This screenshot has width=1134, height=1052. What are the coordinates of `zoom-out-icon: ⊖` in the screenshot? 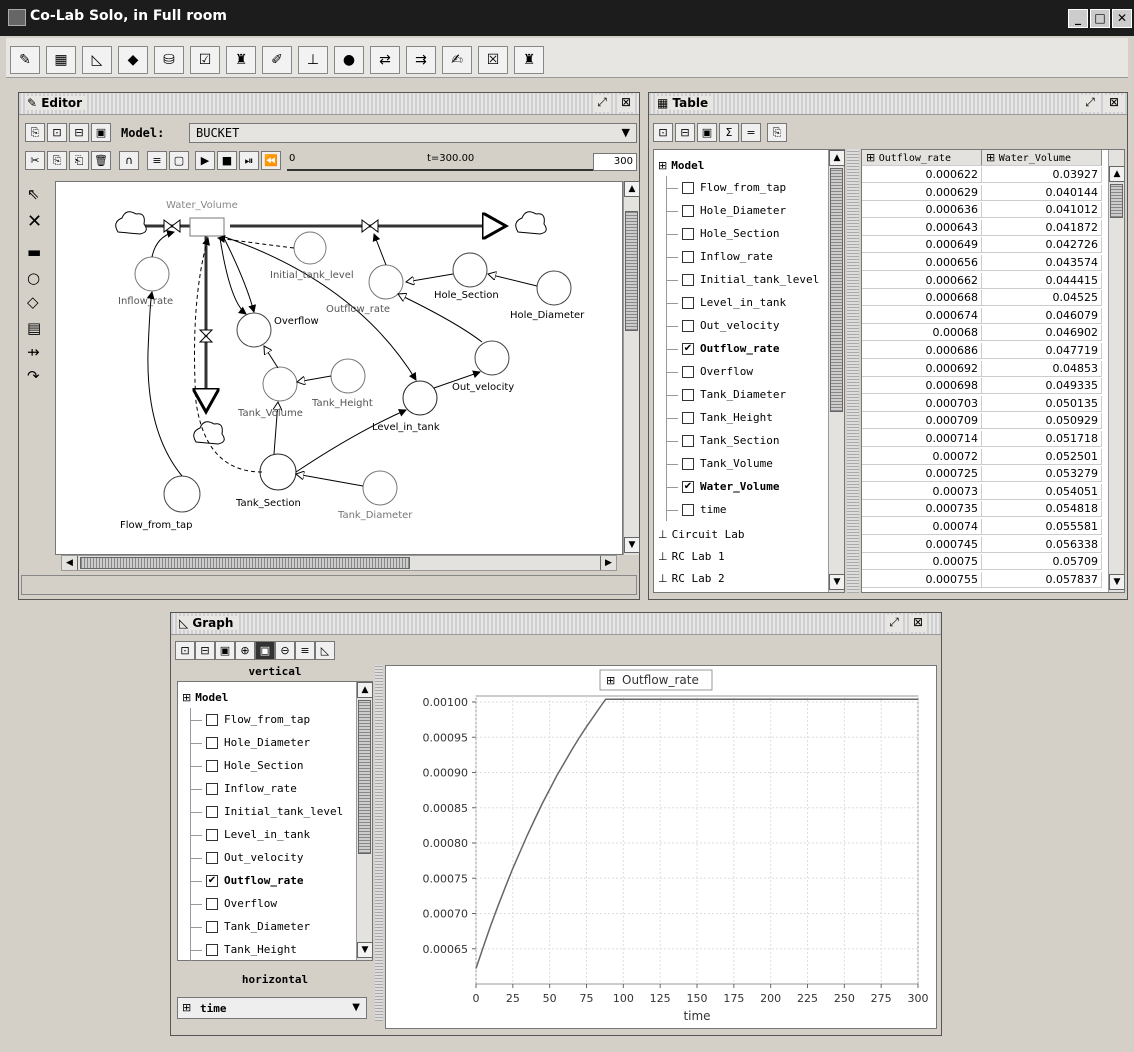 It's located at (285, 650).